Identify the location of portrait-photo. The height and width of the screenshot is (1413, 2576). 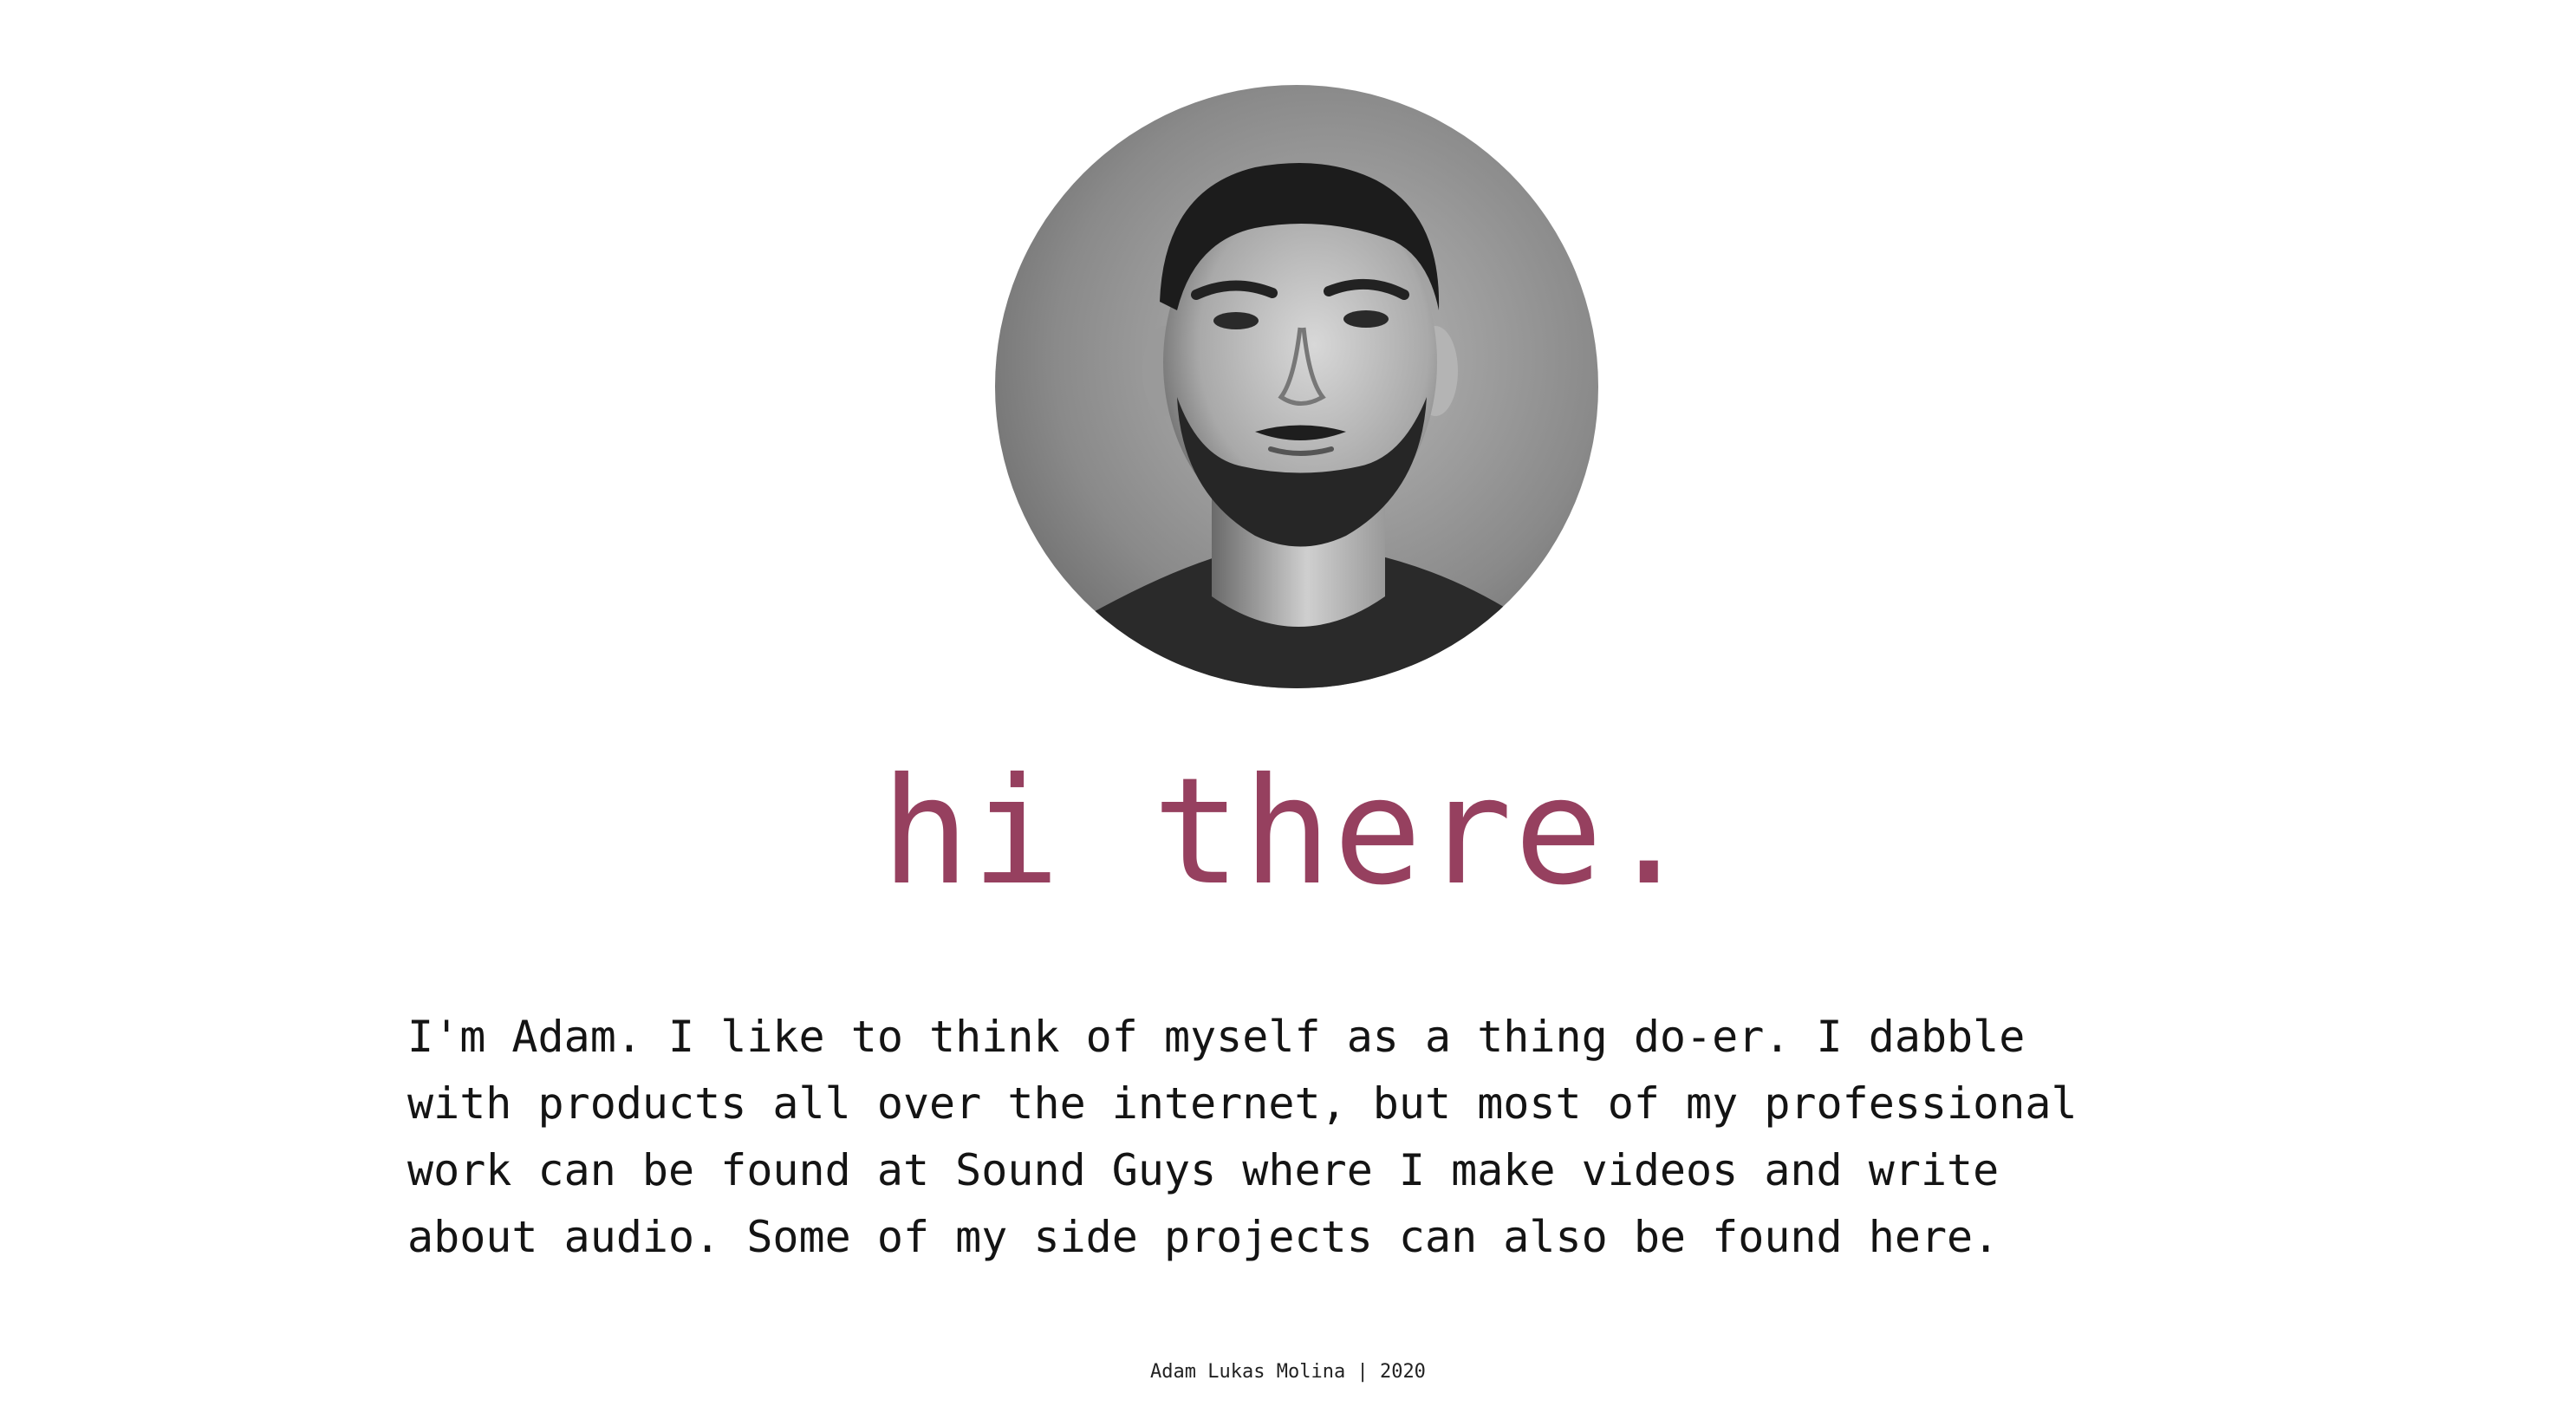
(1296, 386).